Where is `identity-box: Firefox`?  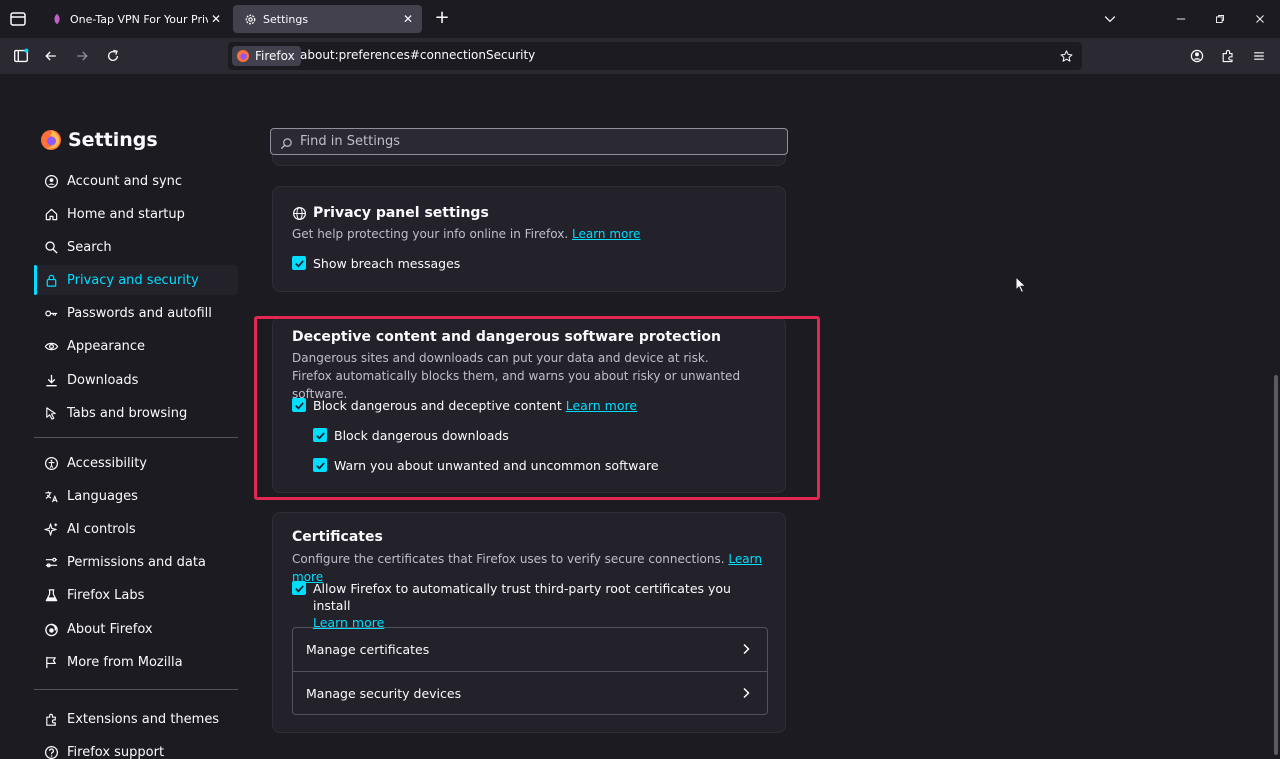 identity-box: Firefox is located at coordinates (266, 56).